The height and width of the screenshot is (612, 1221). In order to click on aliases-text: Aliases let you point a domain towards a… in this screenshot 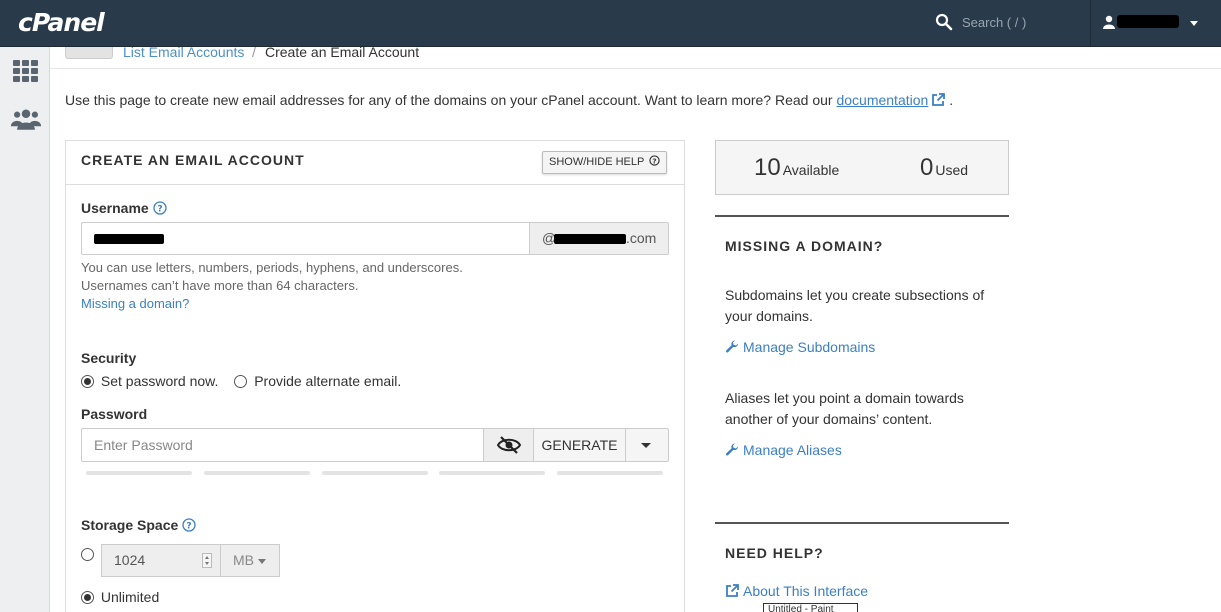, I will do `click(844, 408)`.